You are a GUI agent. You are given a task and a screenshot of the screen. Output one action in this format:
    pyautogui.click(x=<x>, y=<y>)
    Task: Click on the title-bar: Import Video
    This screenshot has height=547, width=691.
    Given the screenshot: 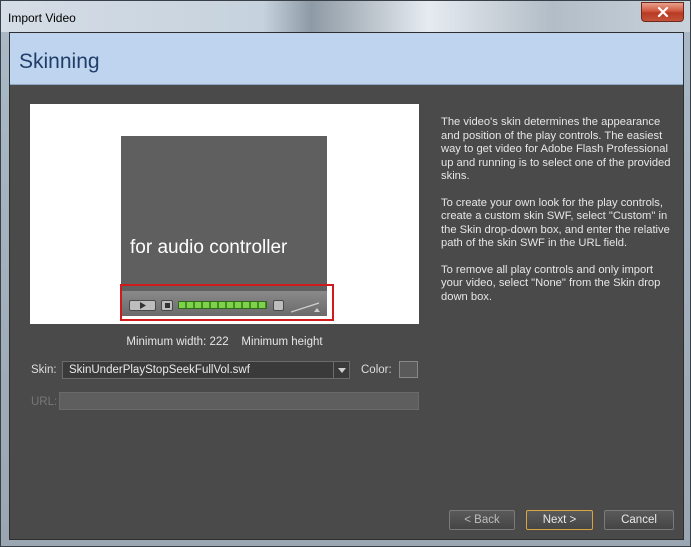 What is the action you would take?
    pyautogui.click(x=345, y=16)
    